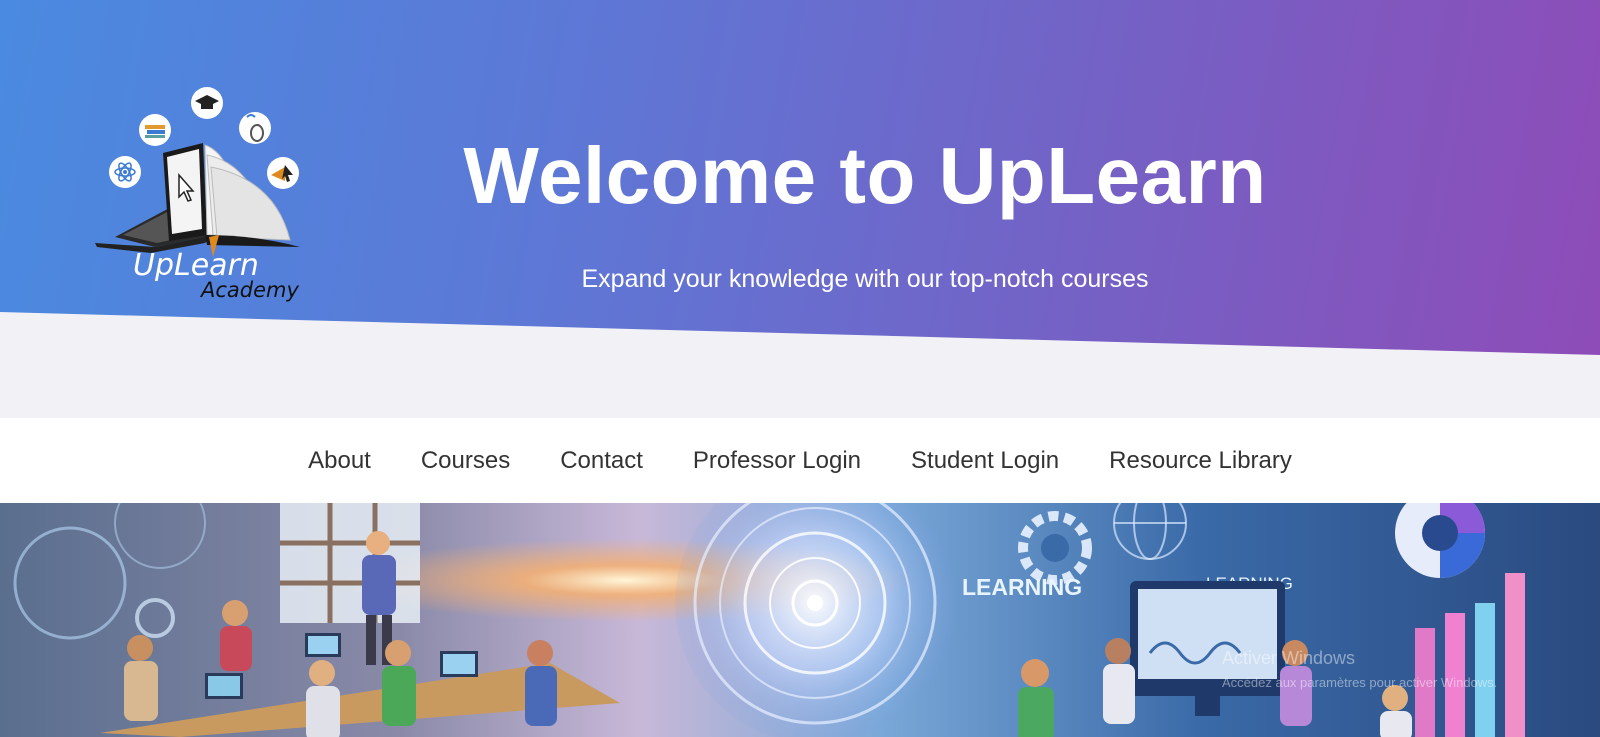  I want to click on nav-link-courses: Courses, so click(465, 461).